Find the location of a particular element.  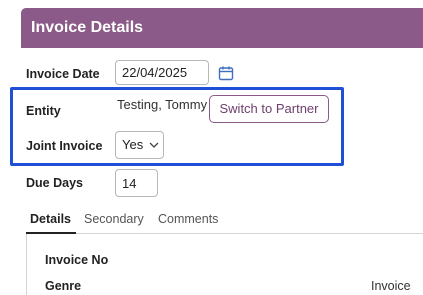

tab-active-underline is located at coordinates (51, 233).